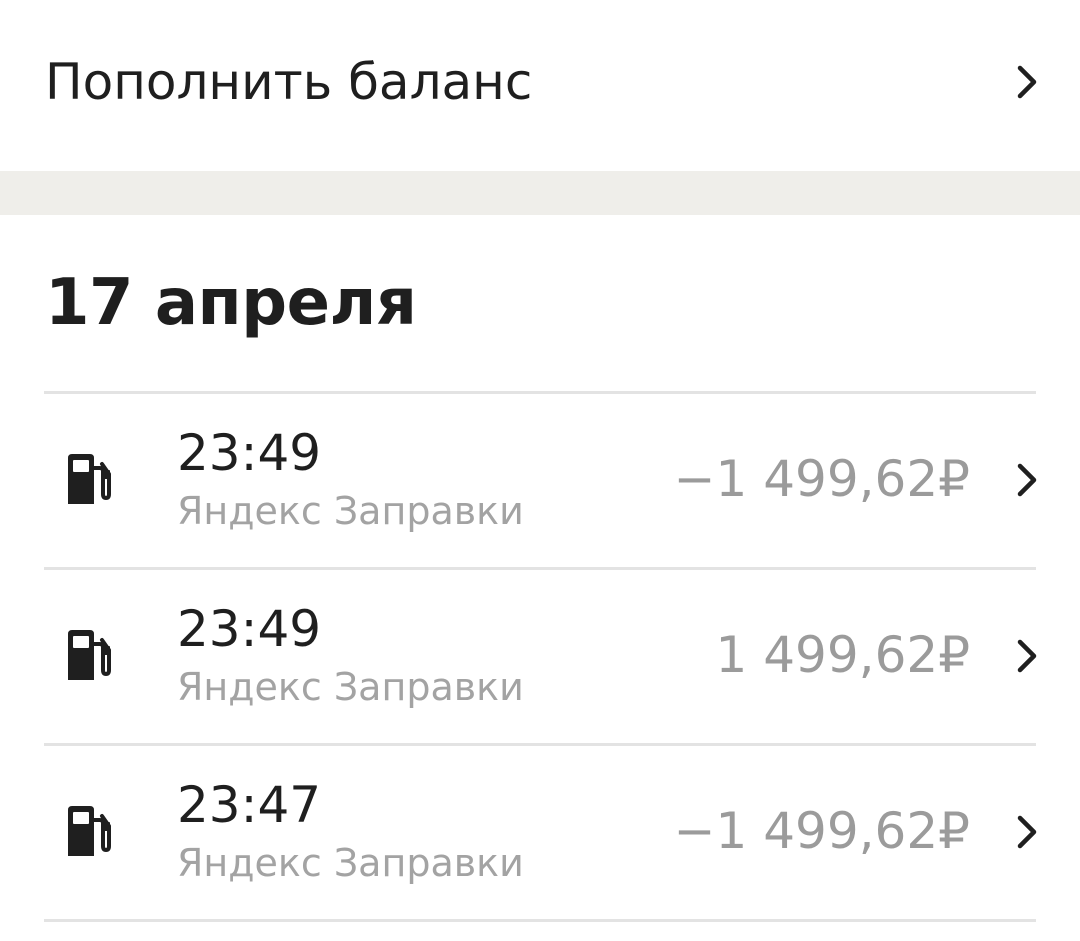 This screenshot has width=1080, height=941. What do you see at coordinates (540, 920) in the screenshot?
I see `divider` at bounding box center [540, 920].